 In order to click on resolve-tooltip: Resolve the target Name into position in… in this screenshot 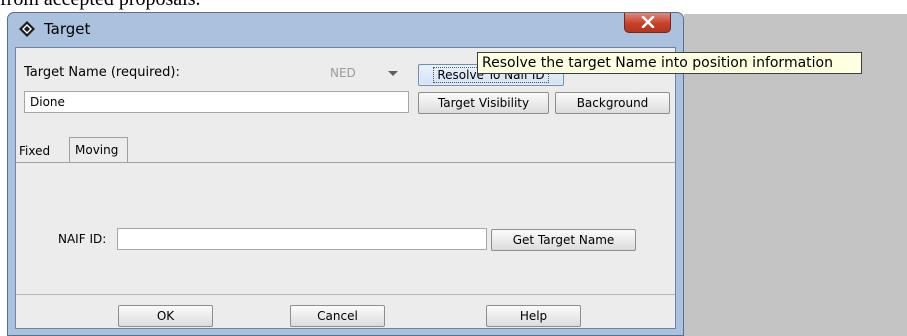, I will do `click(669, 63)`.